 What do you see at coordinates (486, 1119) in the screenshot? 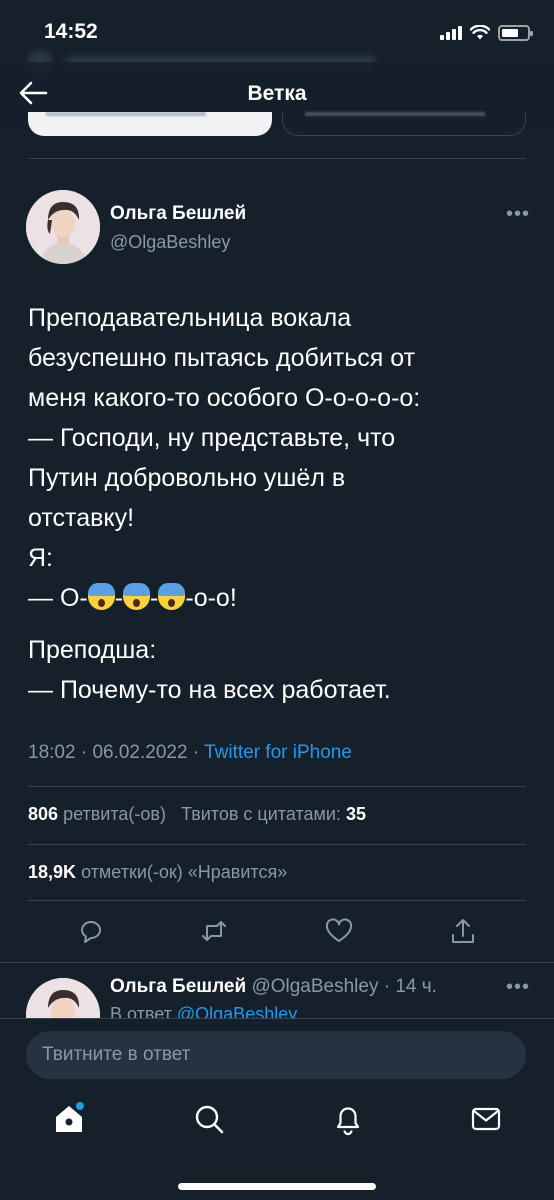
I see `mail-icon` at bounding box center [486, 1119].